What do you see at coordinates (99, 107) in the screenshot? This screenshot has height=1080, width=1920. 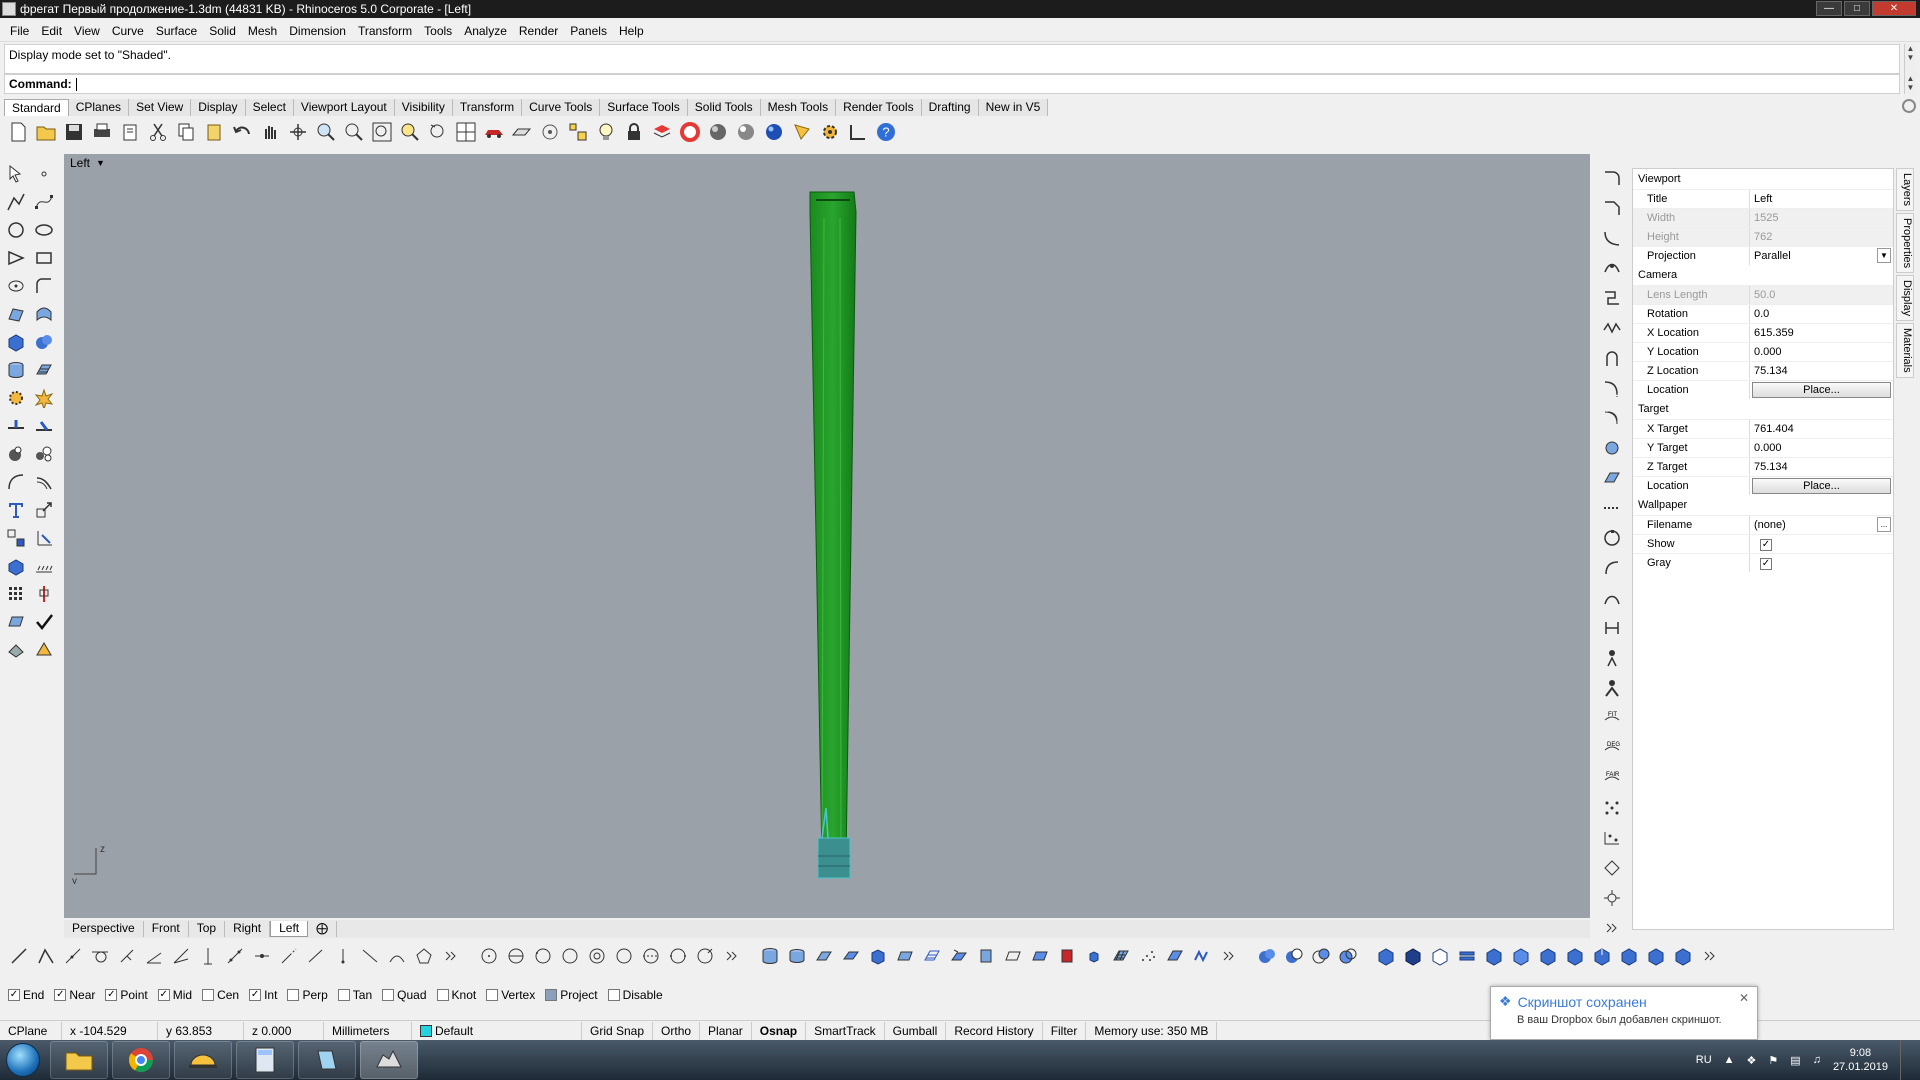 I see `tab-cplanes: CPlanes` at bounding box center [99, 107].